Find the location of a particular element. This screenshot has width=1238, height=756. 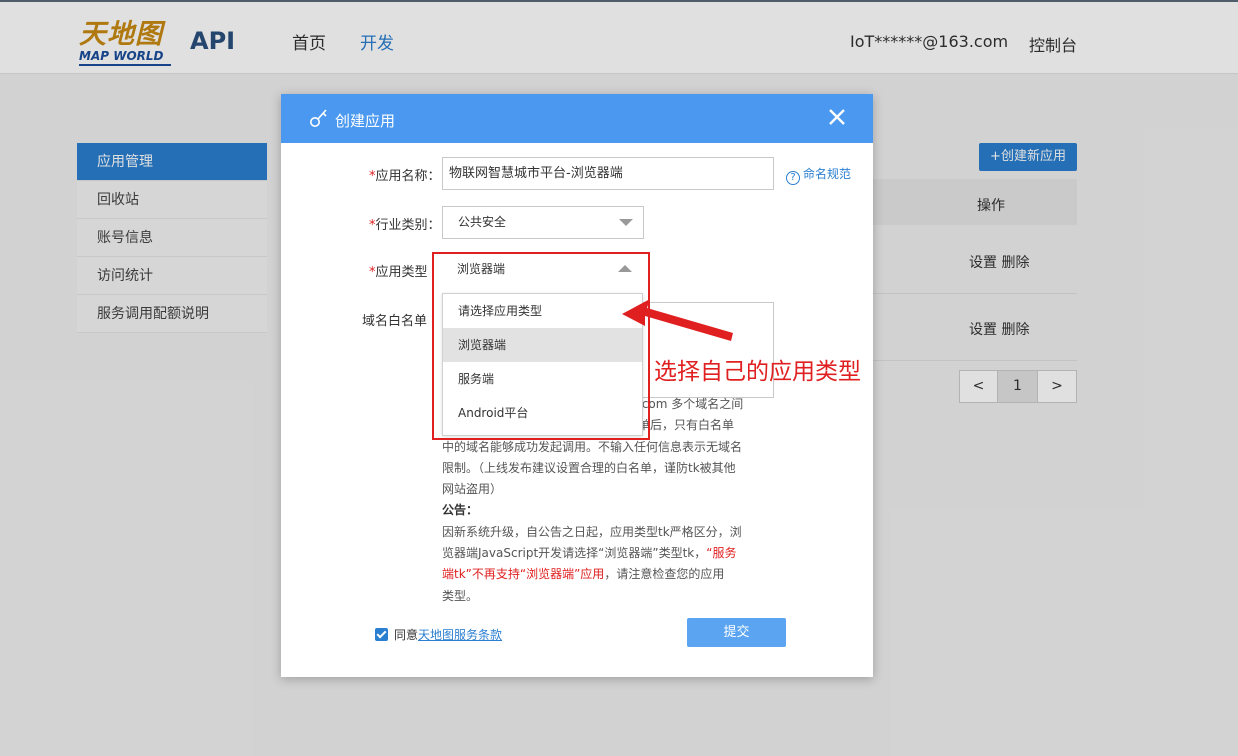

agree-prefix: 同意 is located at coordinates (406, 635).